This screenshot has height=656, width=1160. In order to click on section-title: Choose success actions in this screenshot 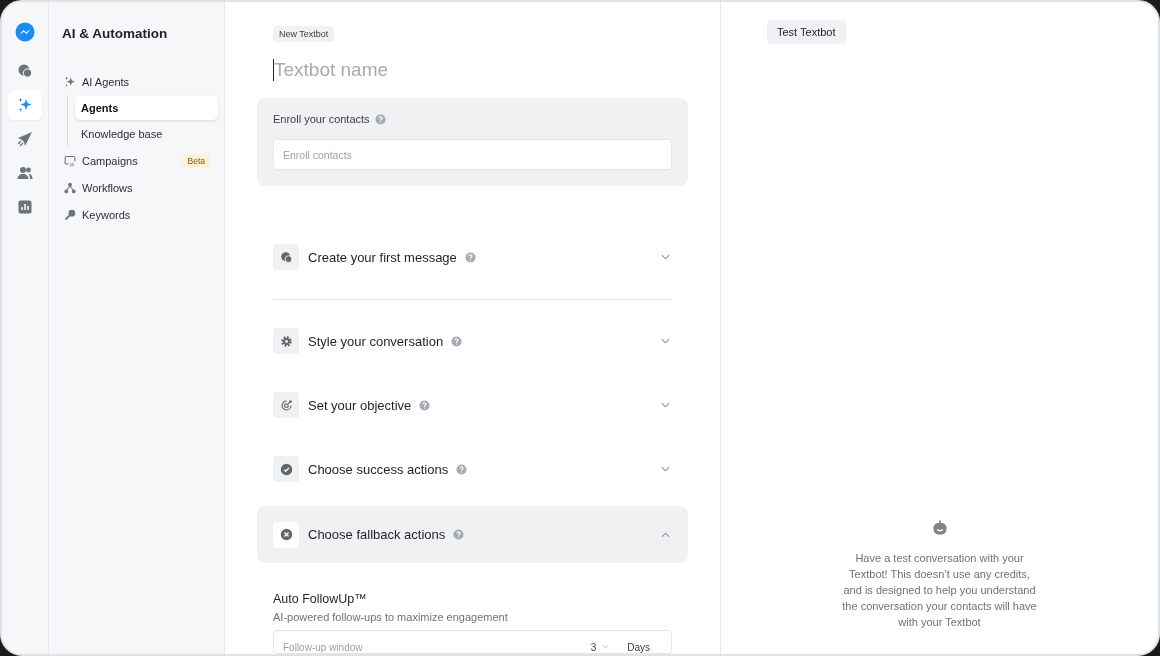, I will do `click(378, 469)`.